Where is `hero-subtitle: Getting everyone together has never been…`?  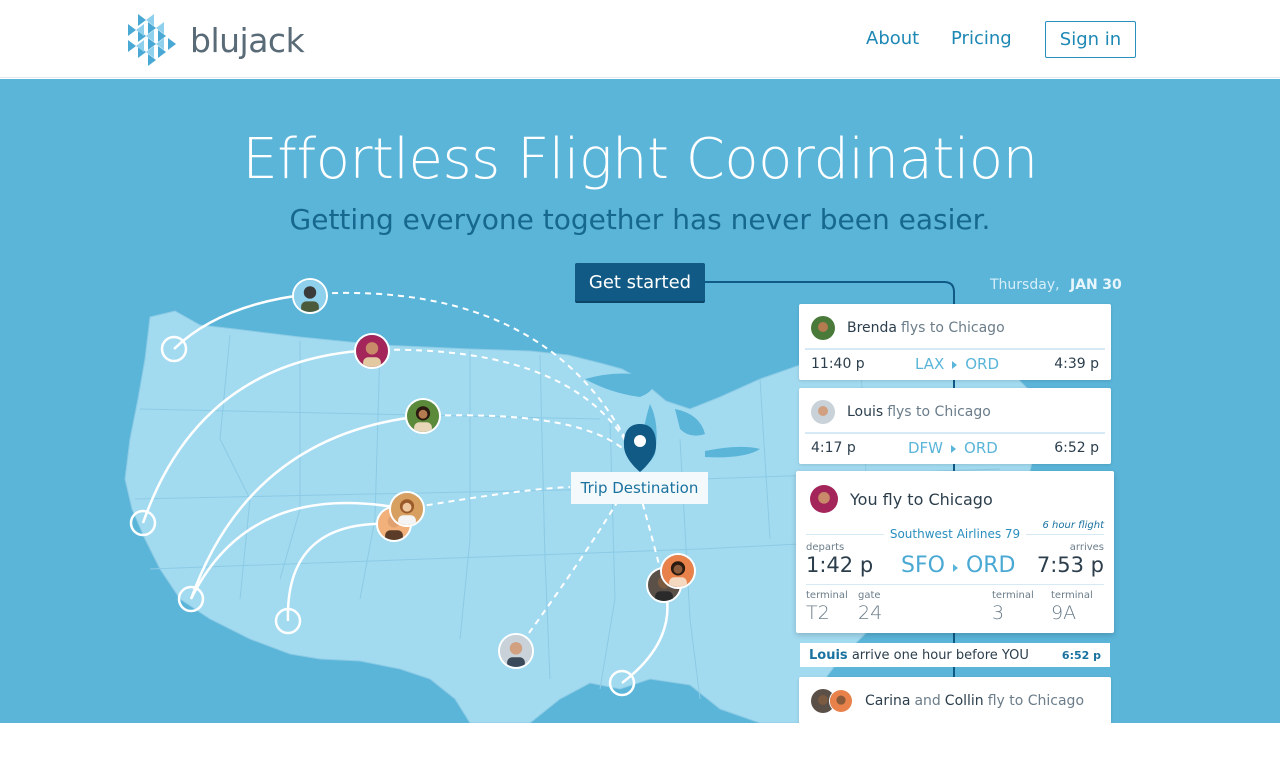 hero-subtitle: Getting everyone together has never been… is located at coordinates (640, 219).